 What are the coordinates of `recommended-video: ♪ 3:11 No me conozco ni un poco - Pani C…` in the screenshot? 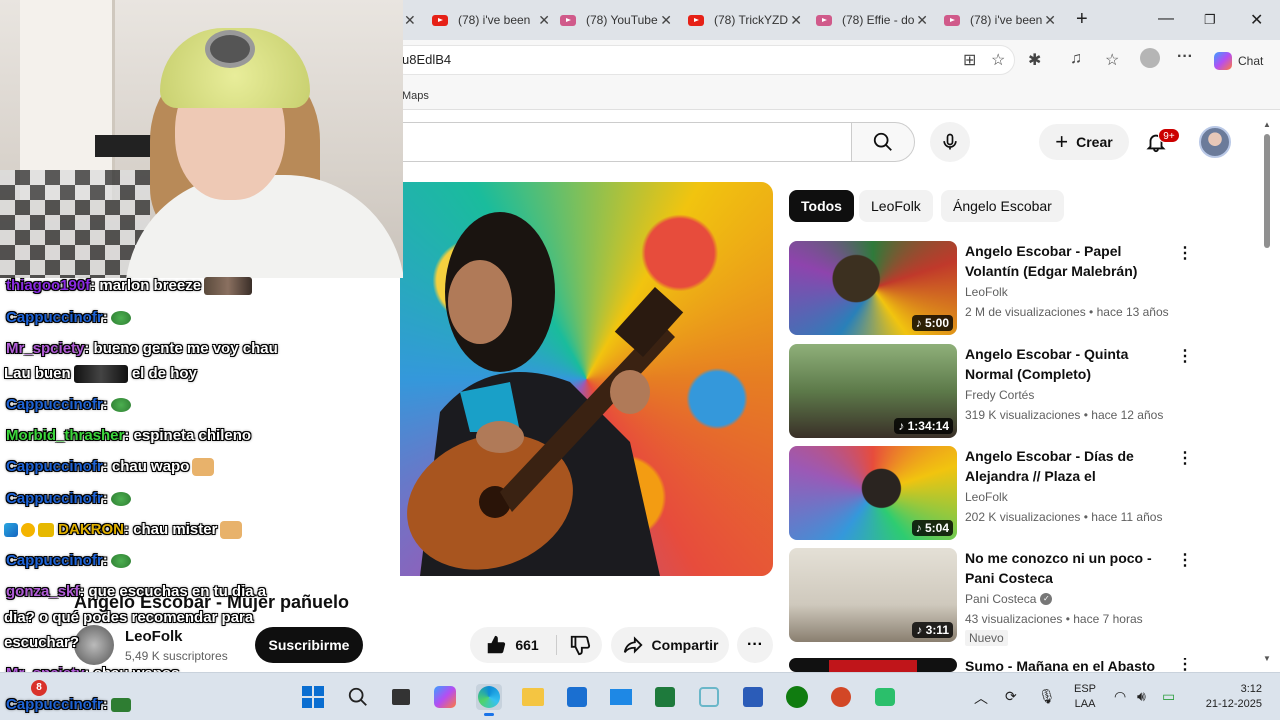 It's located at (999, 597).